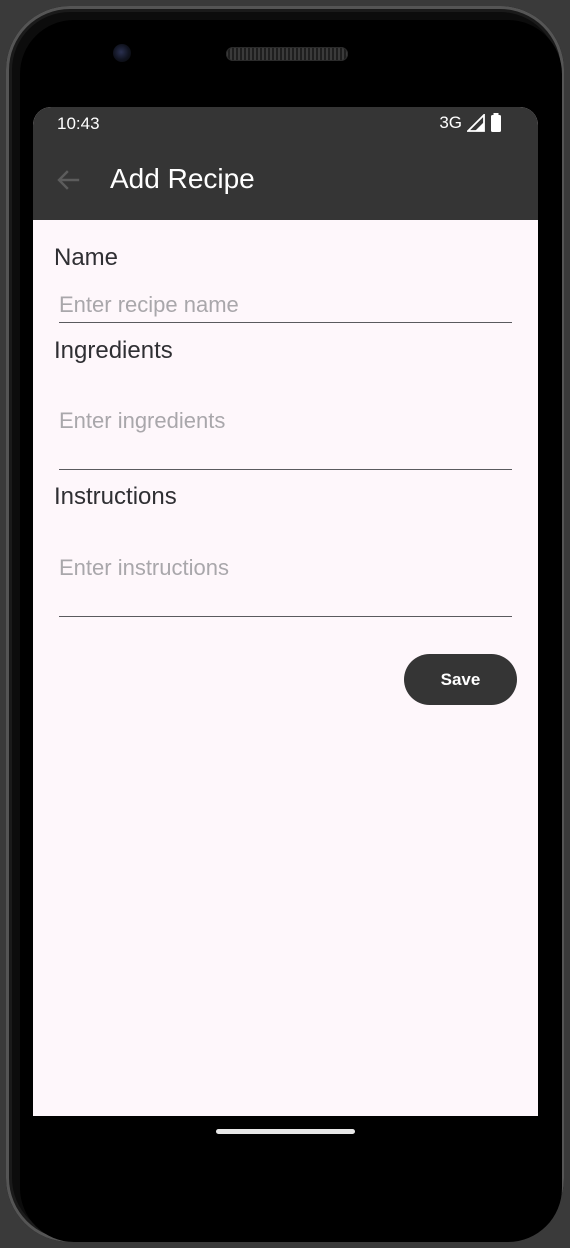 This screenshot has width=570, height=1248. Describe the element at coordinates (460, 679) in the screenshot. I see `save-button: Save` at that location.